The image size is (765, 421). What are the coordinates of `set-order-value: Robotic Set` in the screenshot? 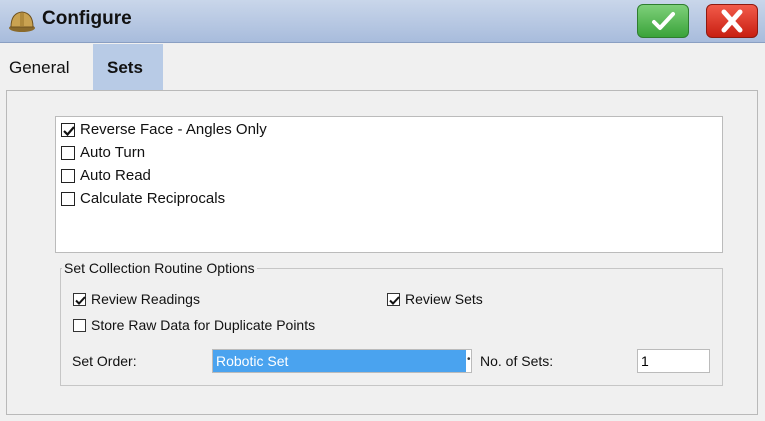 It's located at (252, 361).